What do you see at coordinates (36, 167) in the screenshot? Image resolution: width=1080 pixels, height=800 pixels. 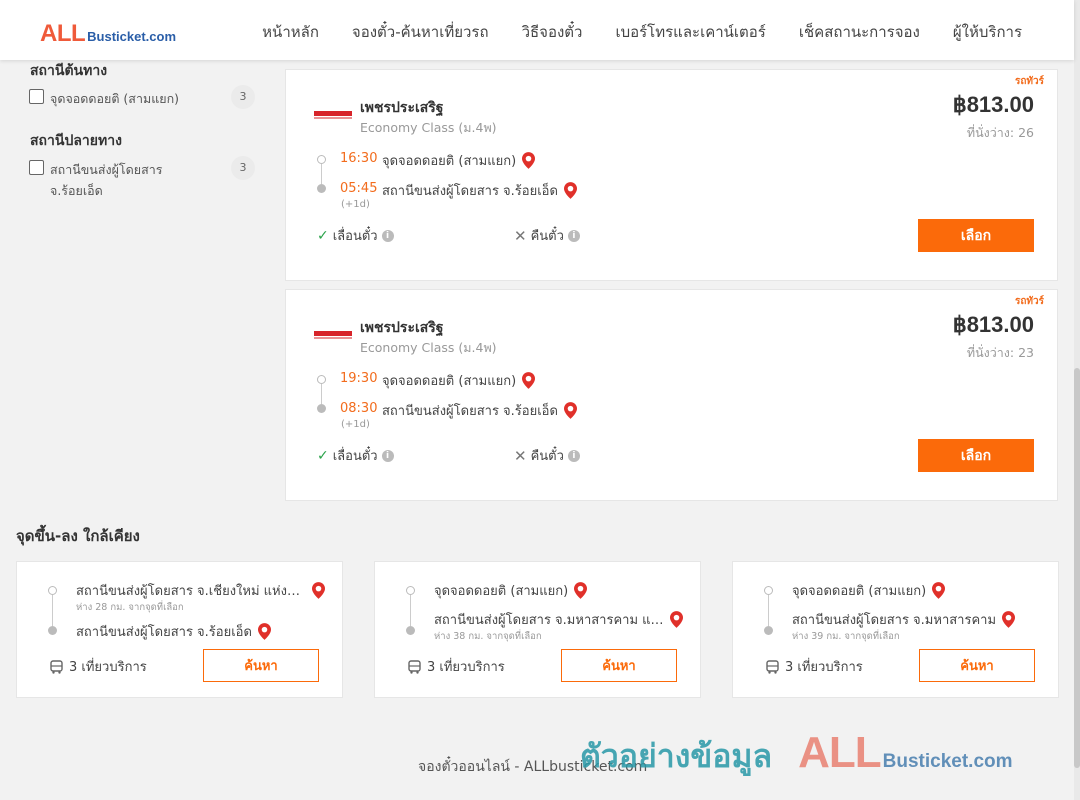 I see `destination-checkbox` at bounding box center [36, 167].